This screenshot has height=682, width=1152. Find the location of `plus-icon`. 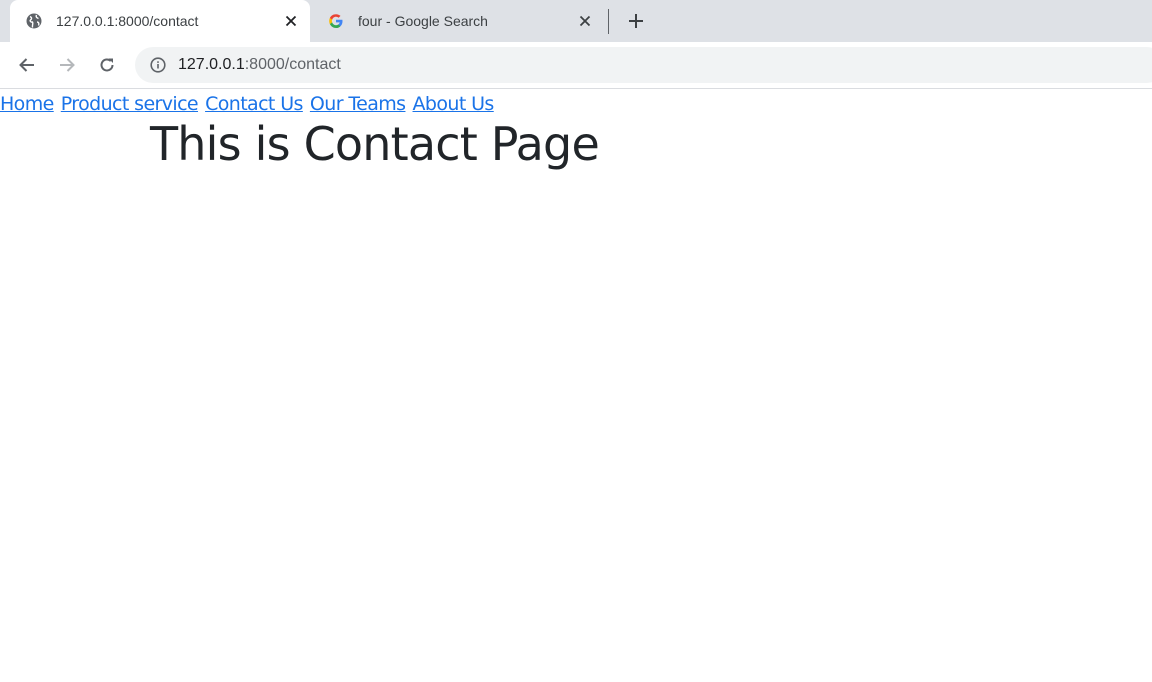

plus-icon is located at coordinates (636, 21).